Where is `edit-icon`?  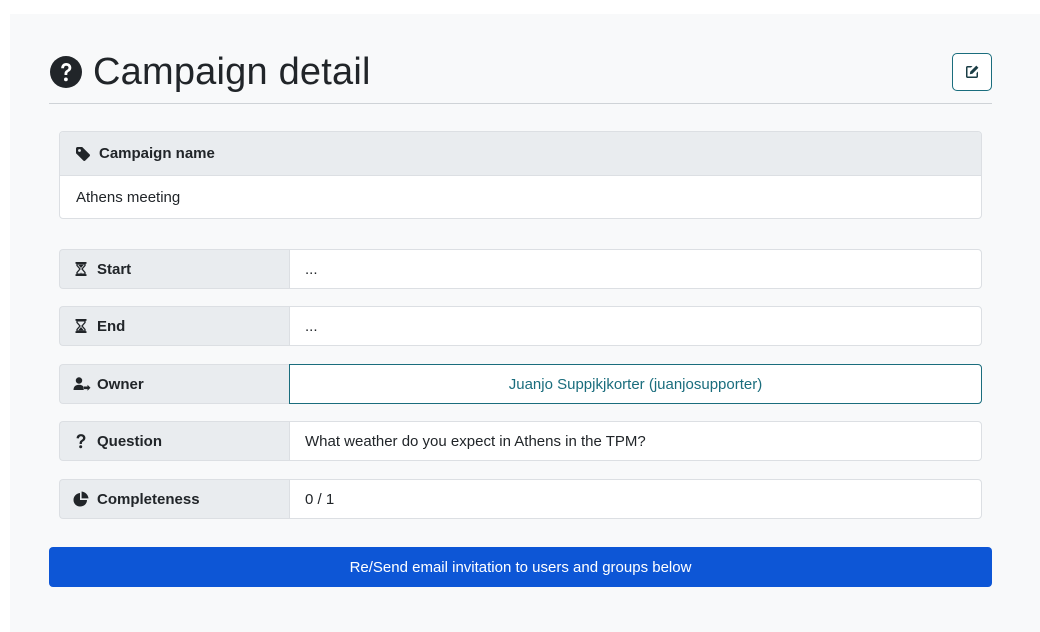
edit-icon is located at coordinates (972, 72).